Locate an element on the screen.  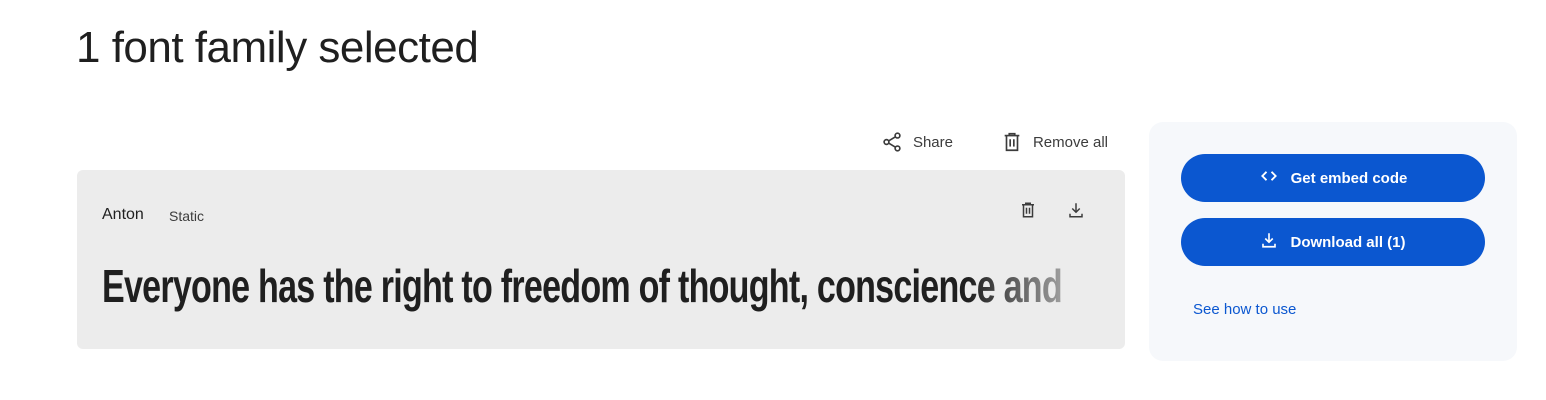
selection-toolbar: Share Remove all is located at coordinates (994, 142).